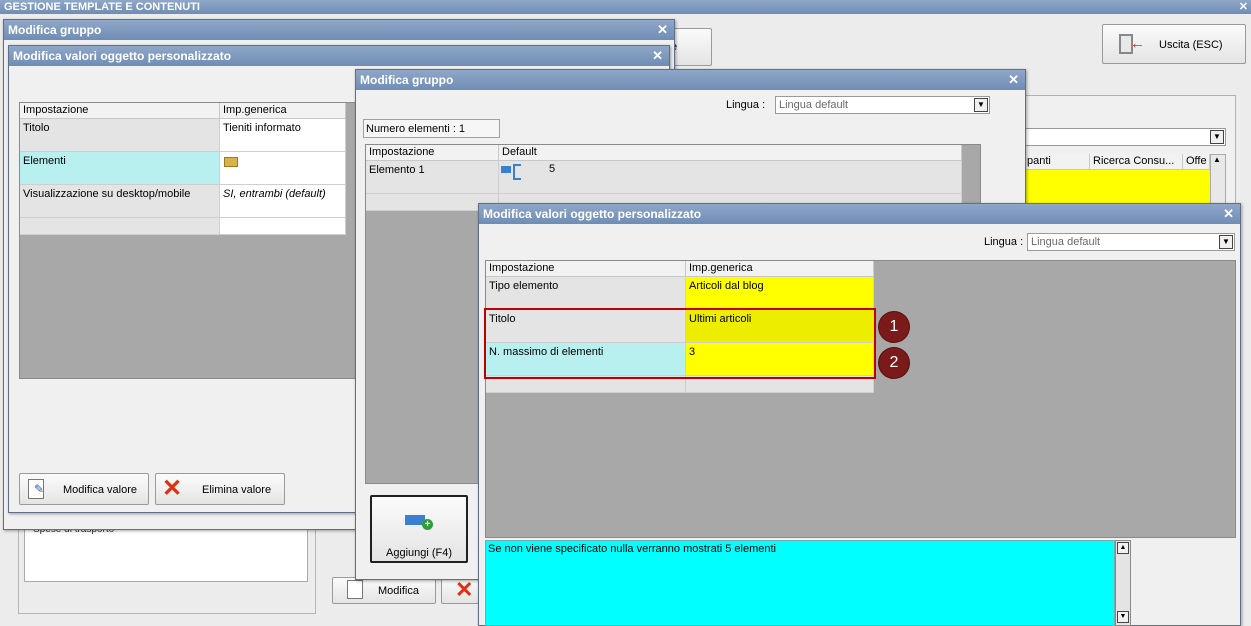 This screenshot has height=626, width=1251. I want to click on row-value: 5, so click(730, 177).